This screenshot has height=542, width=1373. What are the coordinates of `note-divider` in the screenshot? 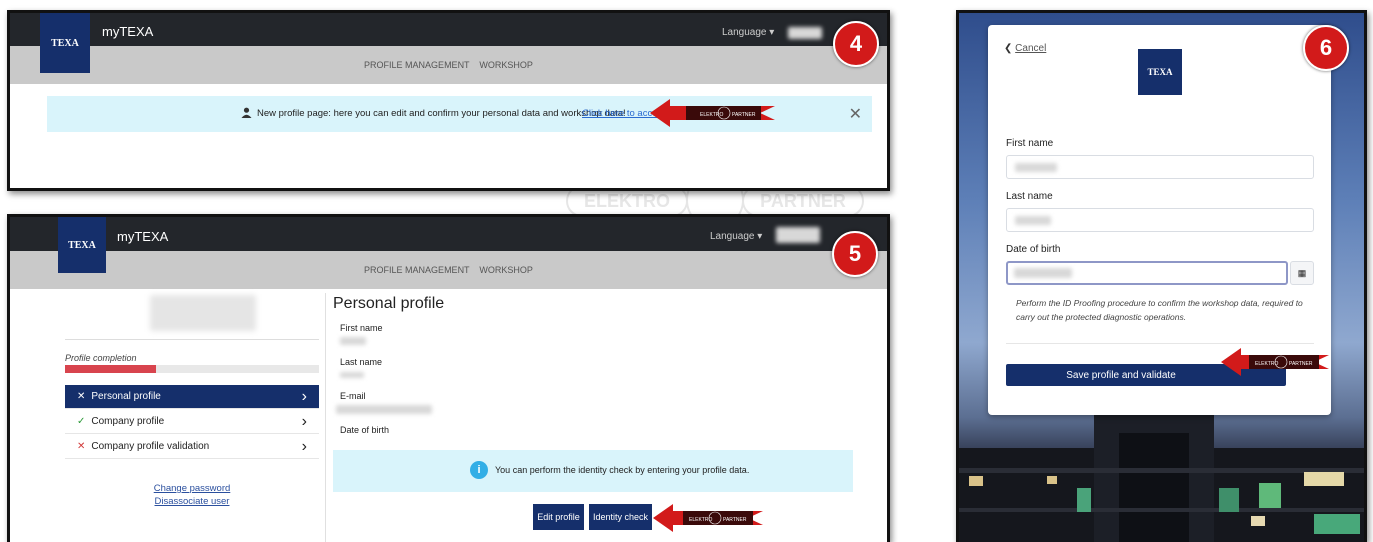 It's located at (1160, 343).